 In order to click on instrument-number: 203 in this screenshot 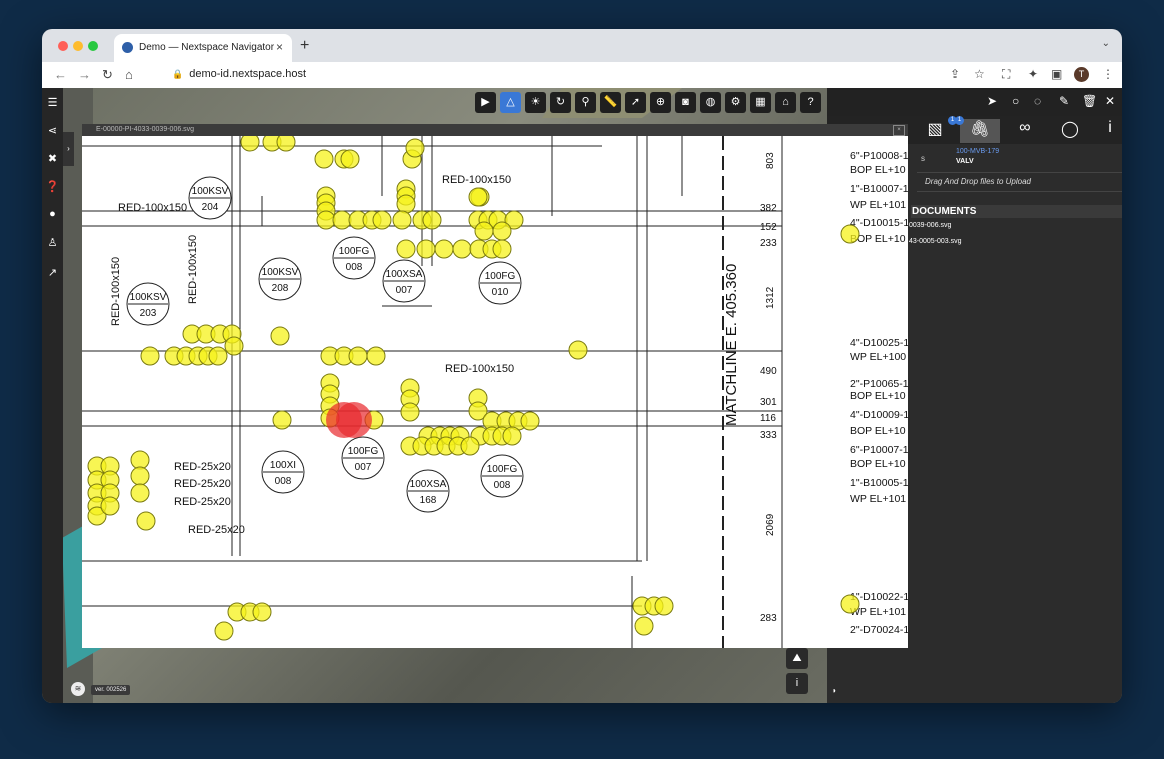, I will do `click(148, 313)`.